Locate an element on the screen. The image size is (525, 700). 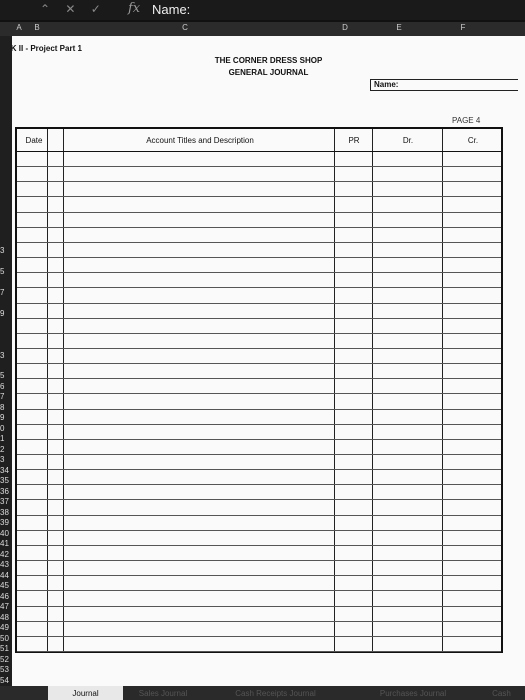
debit-header: Dr. is located at coordinates (408, 140).